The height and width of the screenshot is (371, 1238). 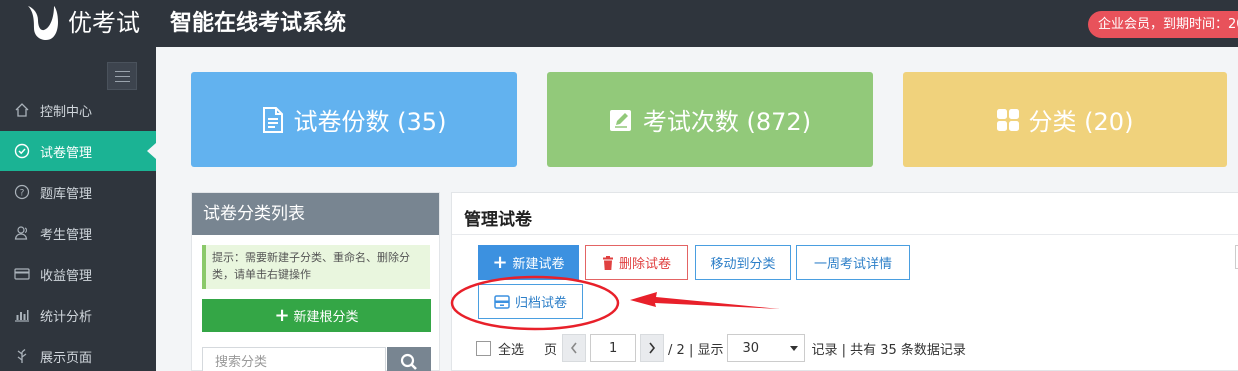 I want to click on trash-icon, so click(x=608, y=262).